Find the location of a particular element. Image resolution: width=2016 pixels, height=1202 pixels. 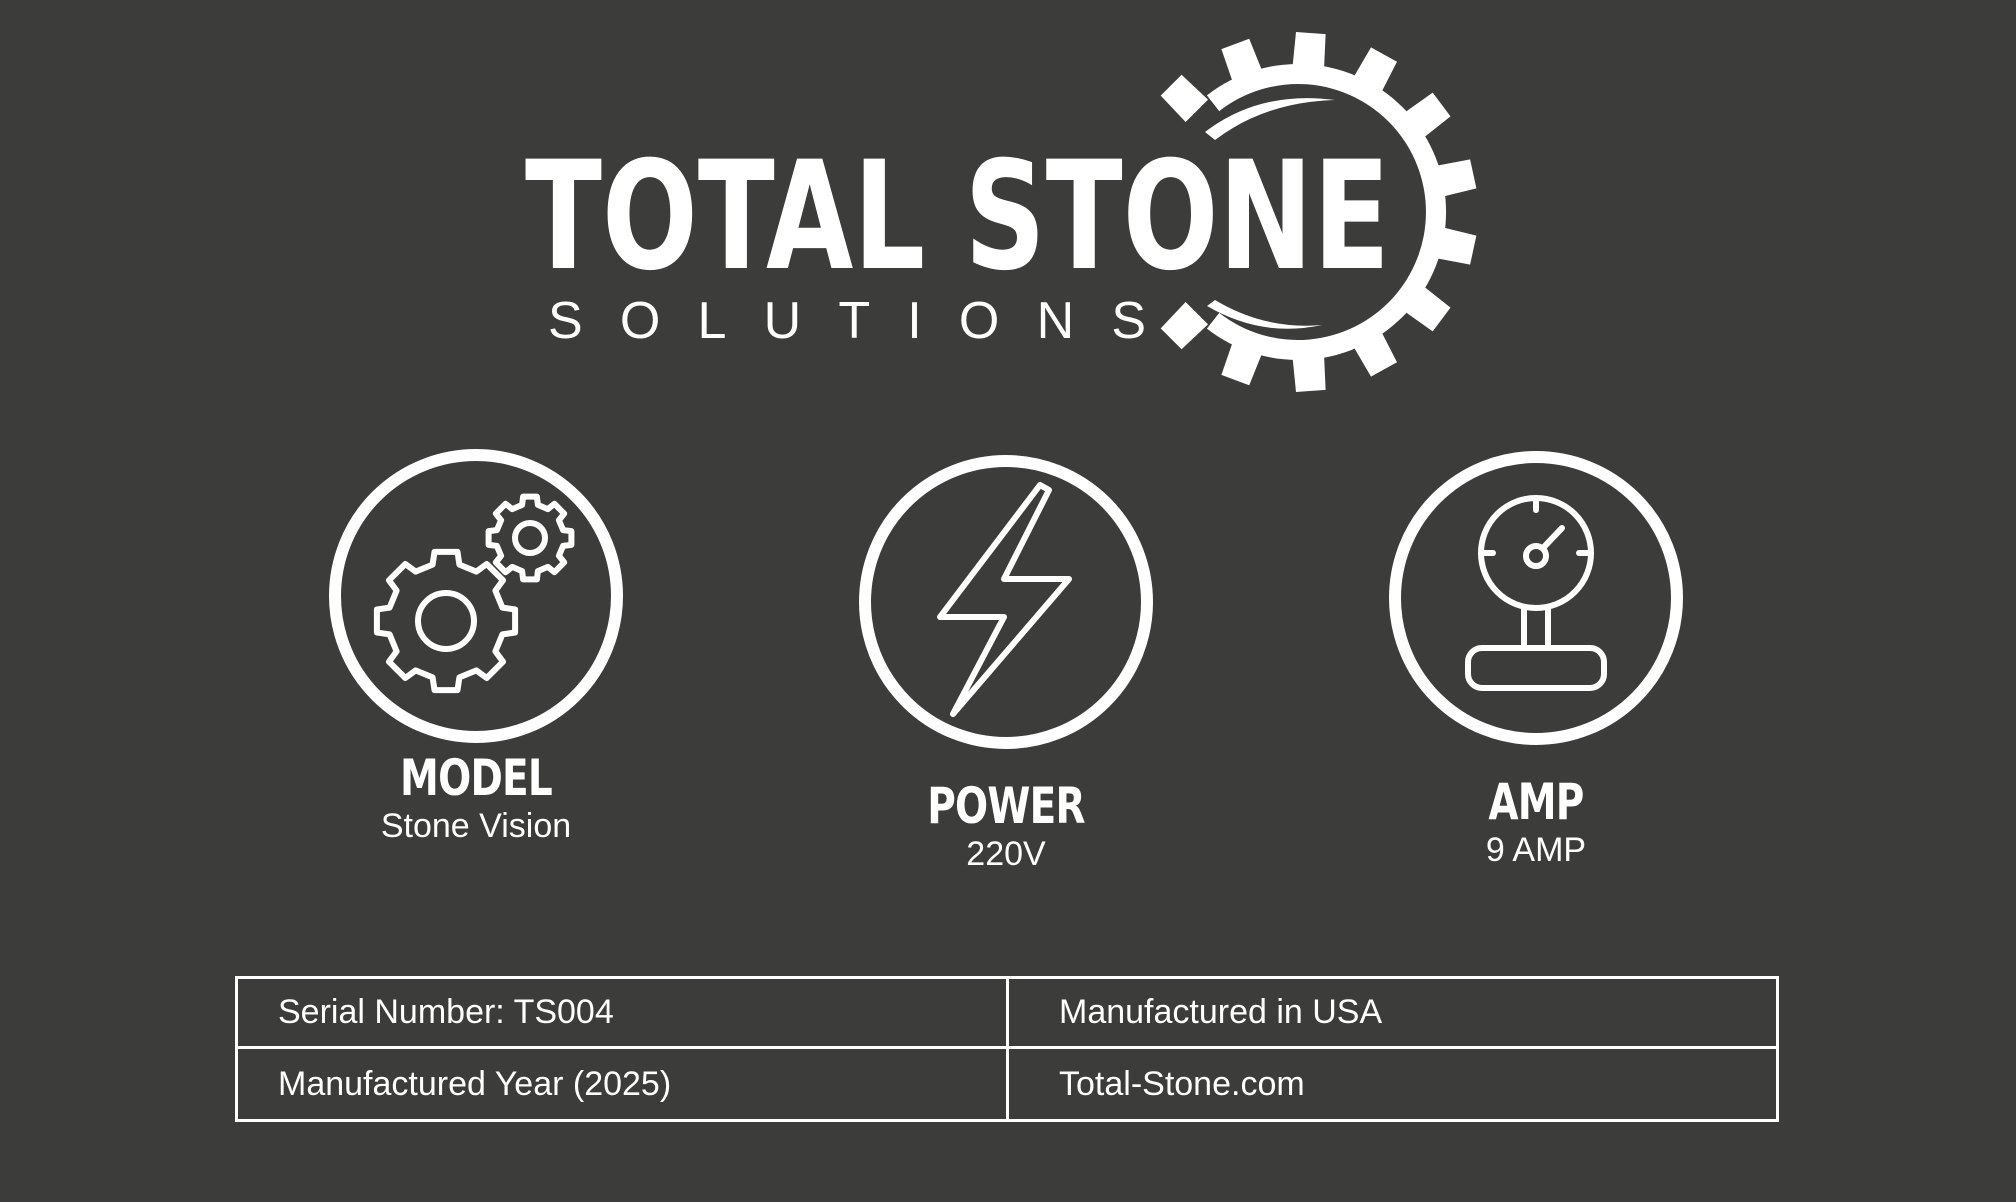

brand-name: TOTAL STONE is located at coordinates (957, 217).